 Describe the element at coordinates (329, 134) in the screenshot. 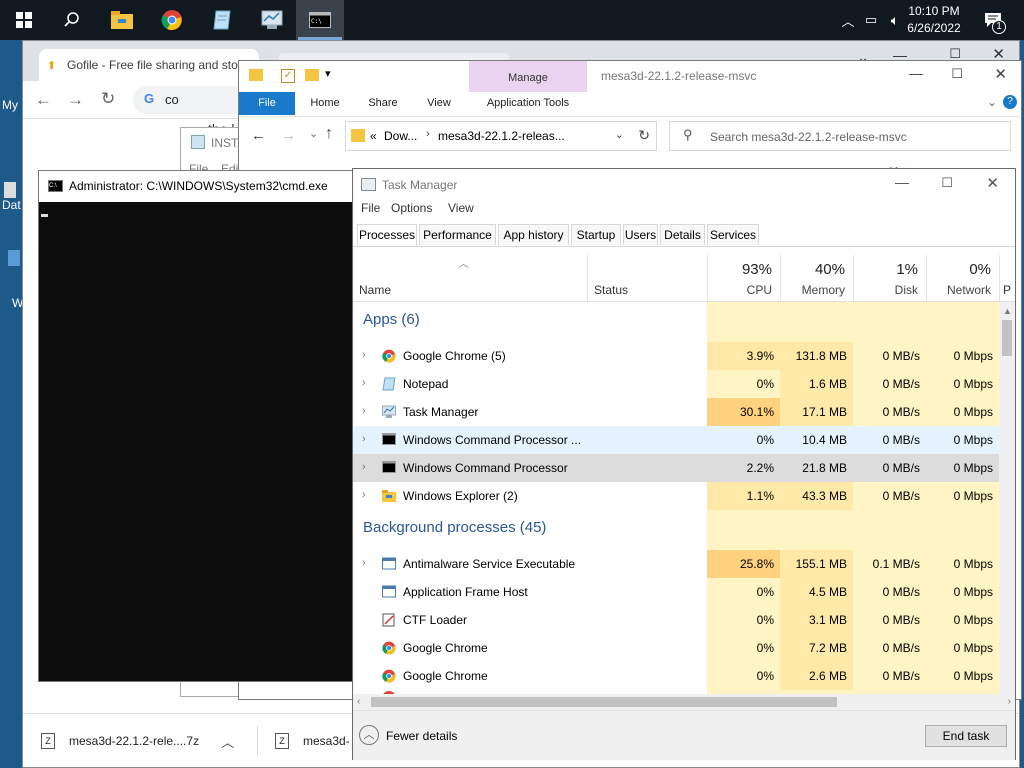

I see `up-arrow-icon: ↑` at that location.